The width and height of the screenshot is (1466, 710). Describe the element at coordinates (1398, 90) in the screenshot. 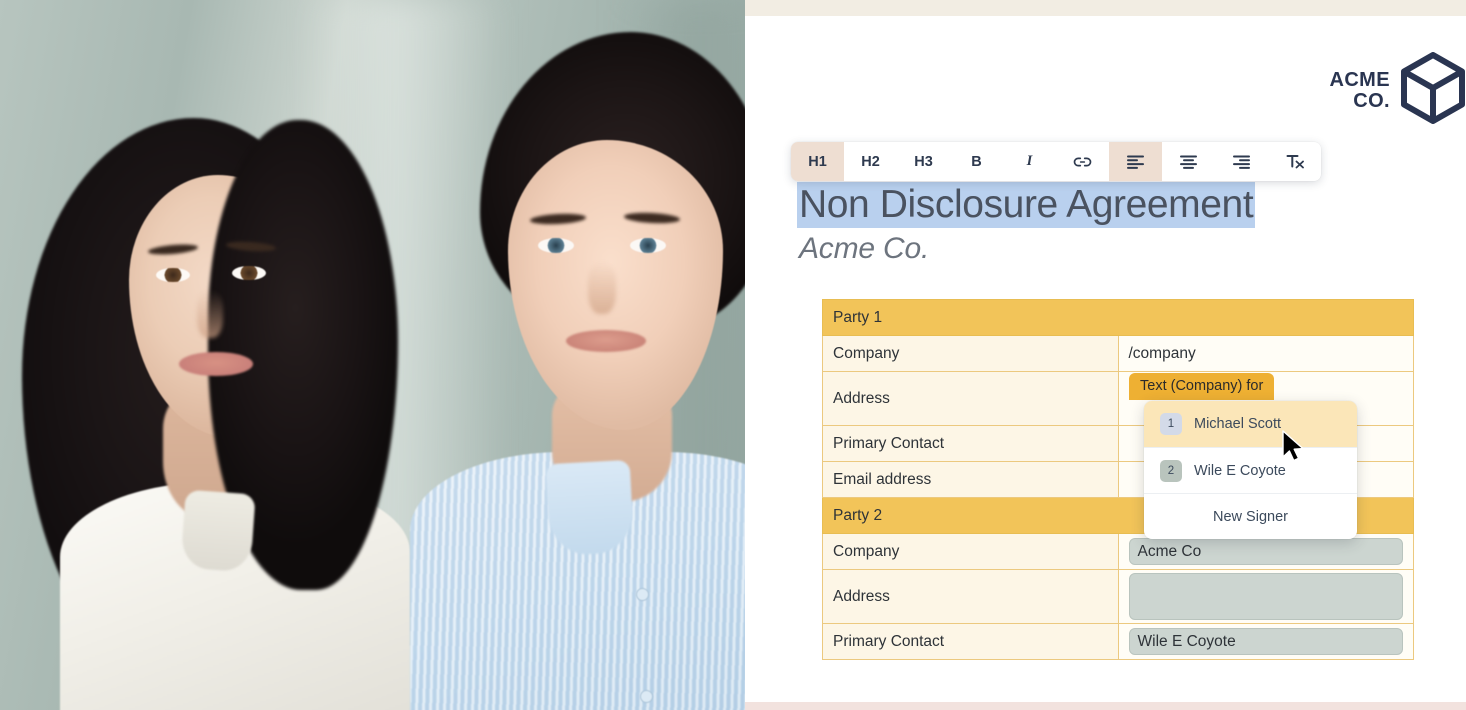

I see `acme-logo: ACME CO.` at that location.